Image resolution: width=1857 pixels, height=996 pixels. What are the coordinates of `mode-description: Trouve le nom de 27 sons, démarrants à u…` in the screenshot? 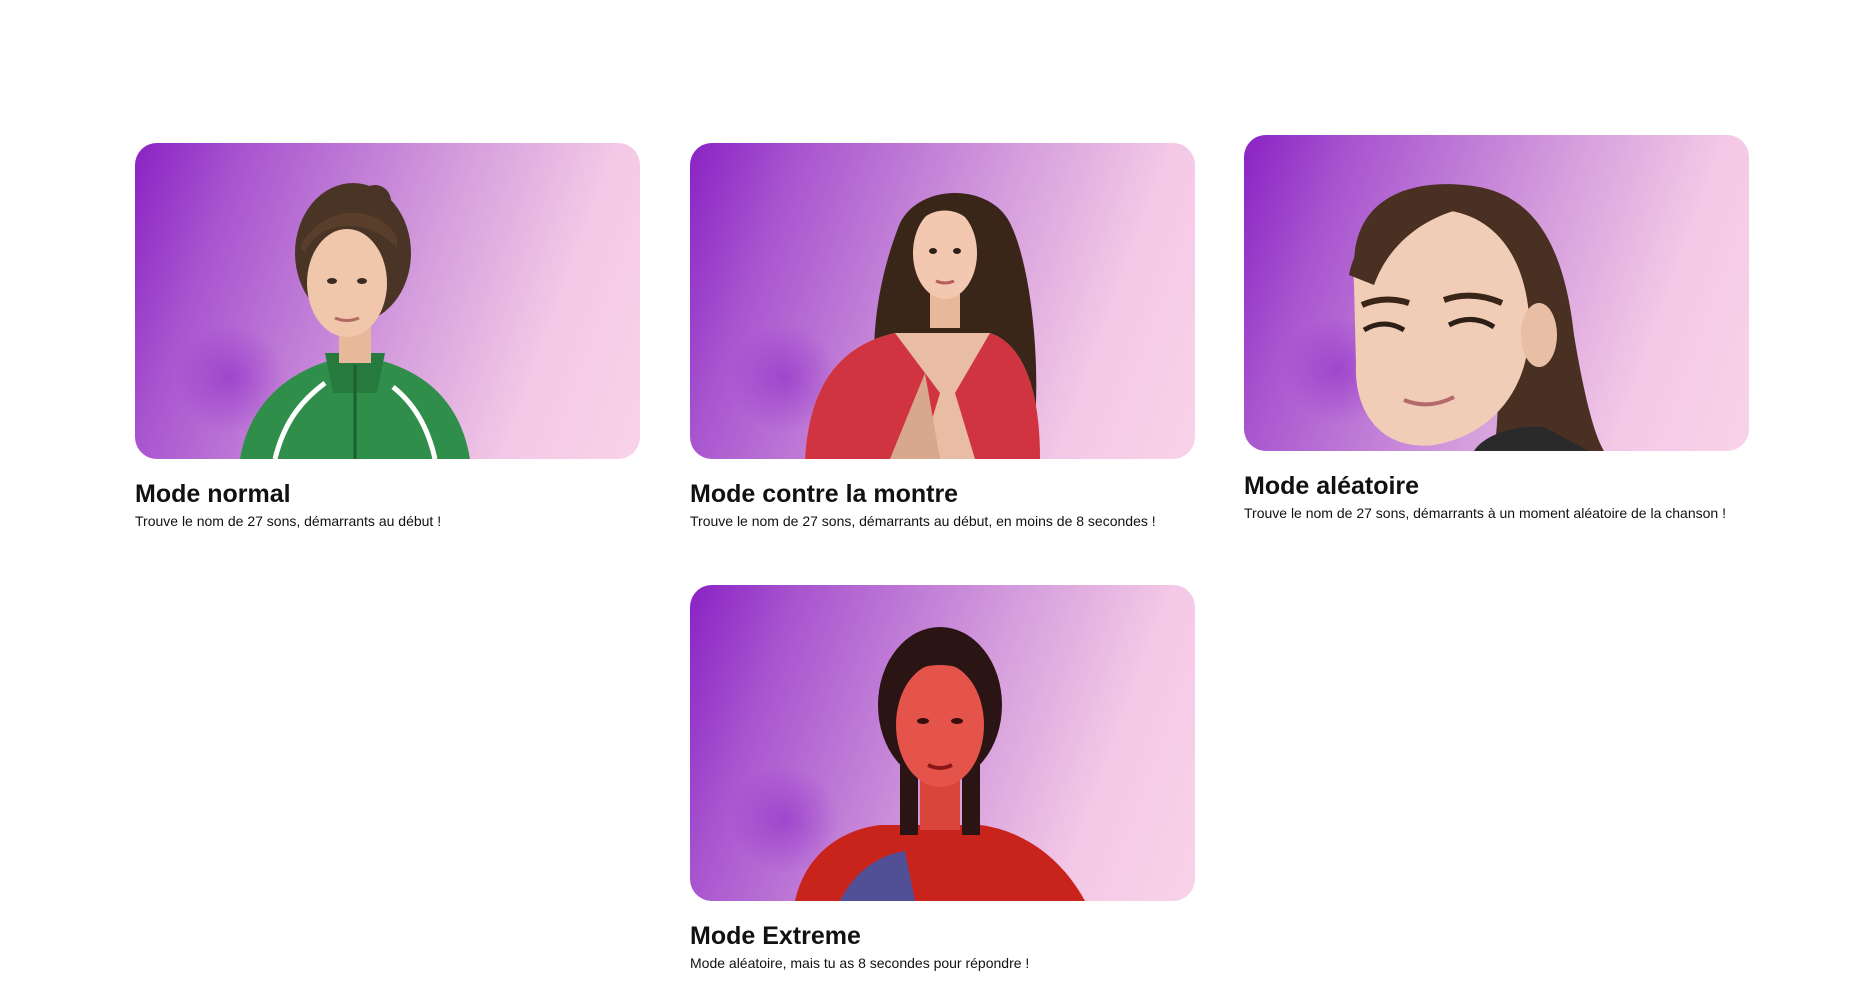 It's located at (1485, 513).